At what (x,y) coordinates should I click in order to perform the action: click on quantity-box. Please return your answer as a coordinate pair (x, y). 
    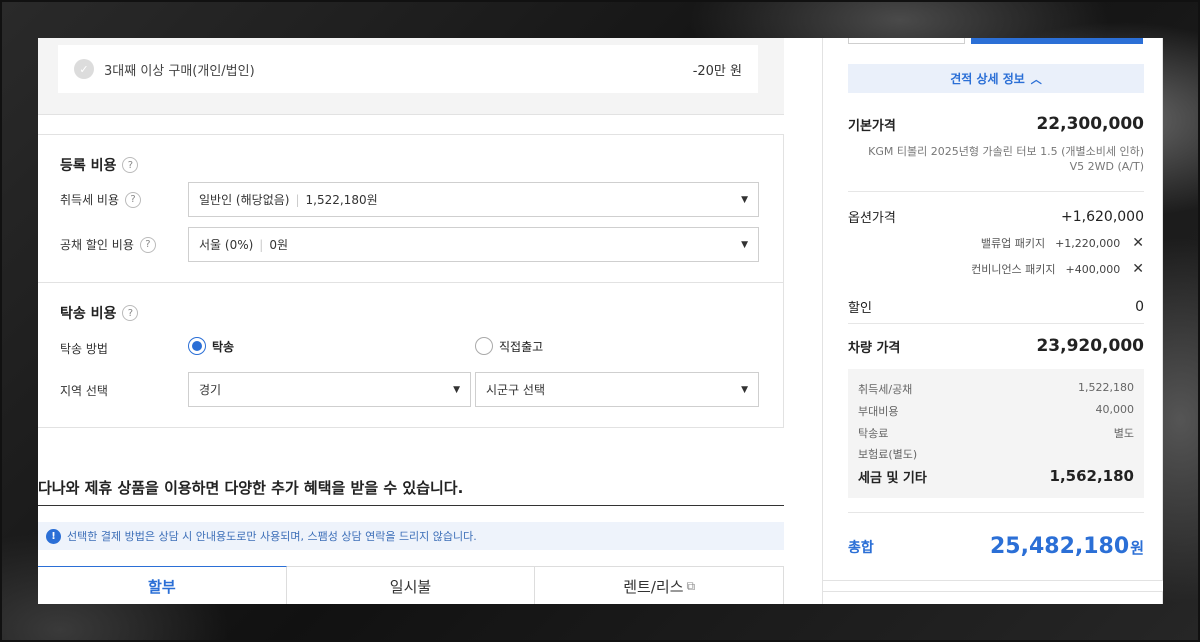
    Looking at the image, I should click on (906, 41).